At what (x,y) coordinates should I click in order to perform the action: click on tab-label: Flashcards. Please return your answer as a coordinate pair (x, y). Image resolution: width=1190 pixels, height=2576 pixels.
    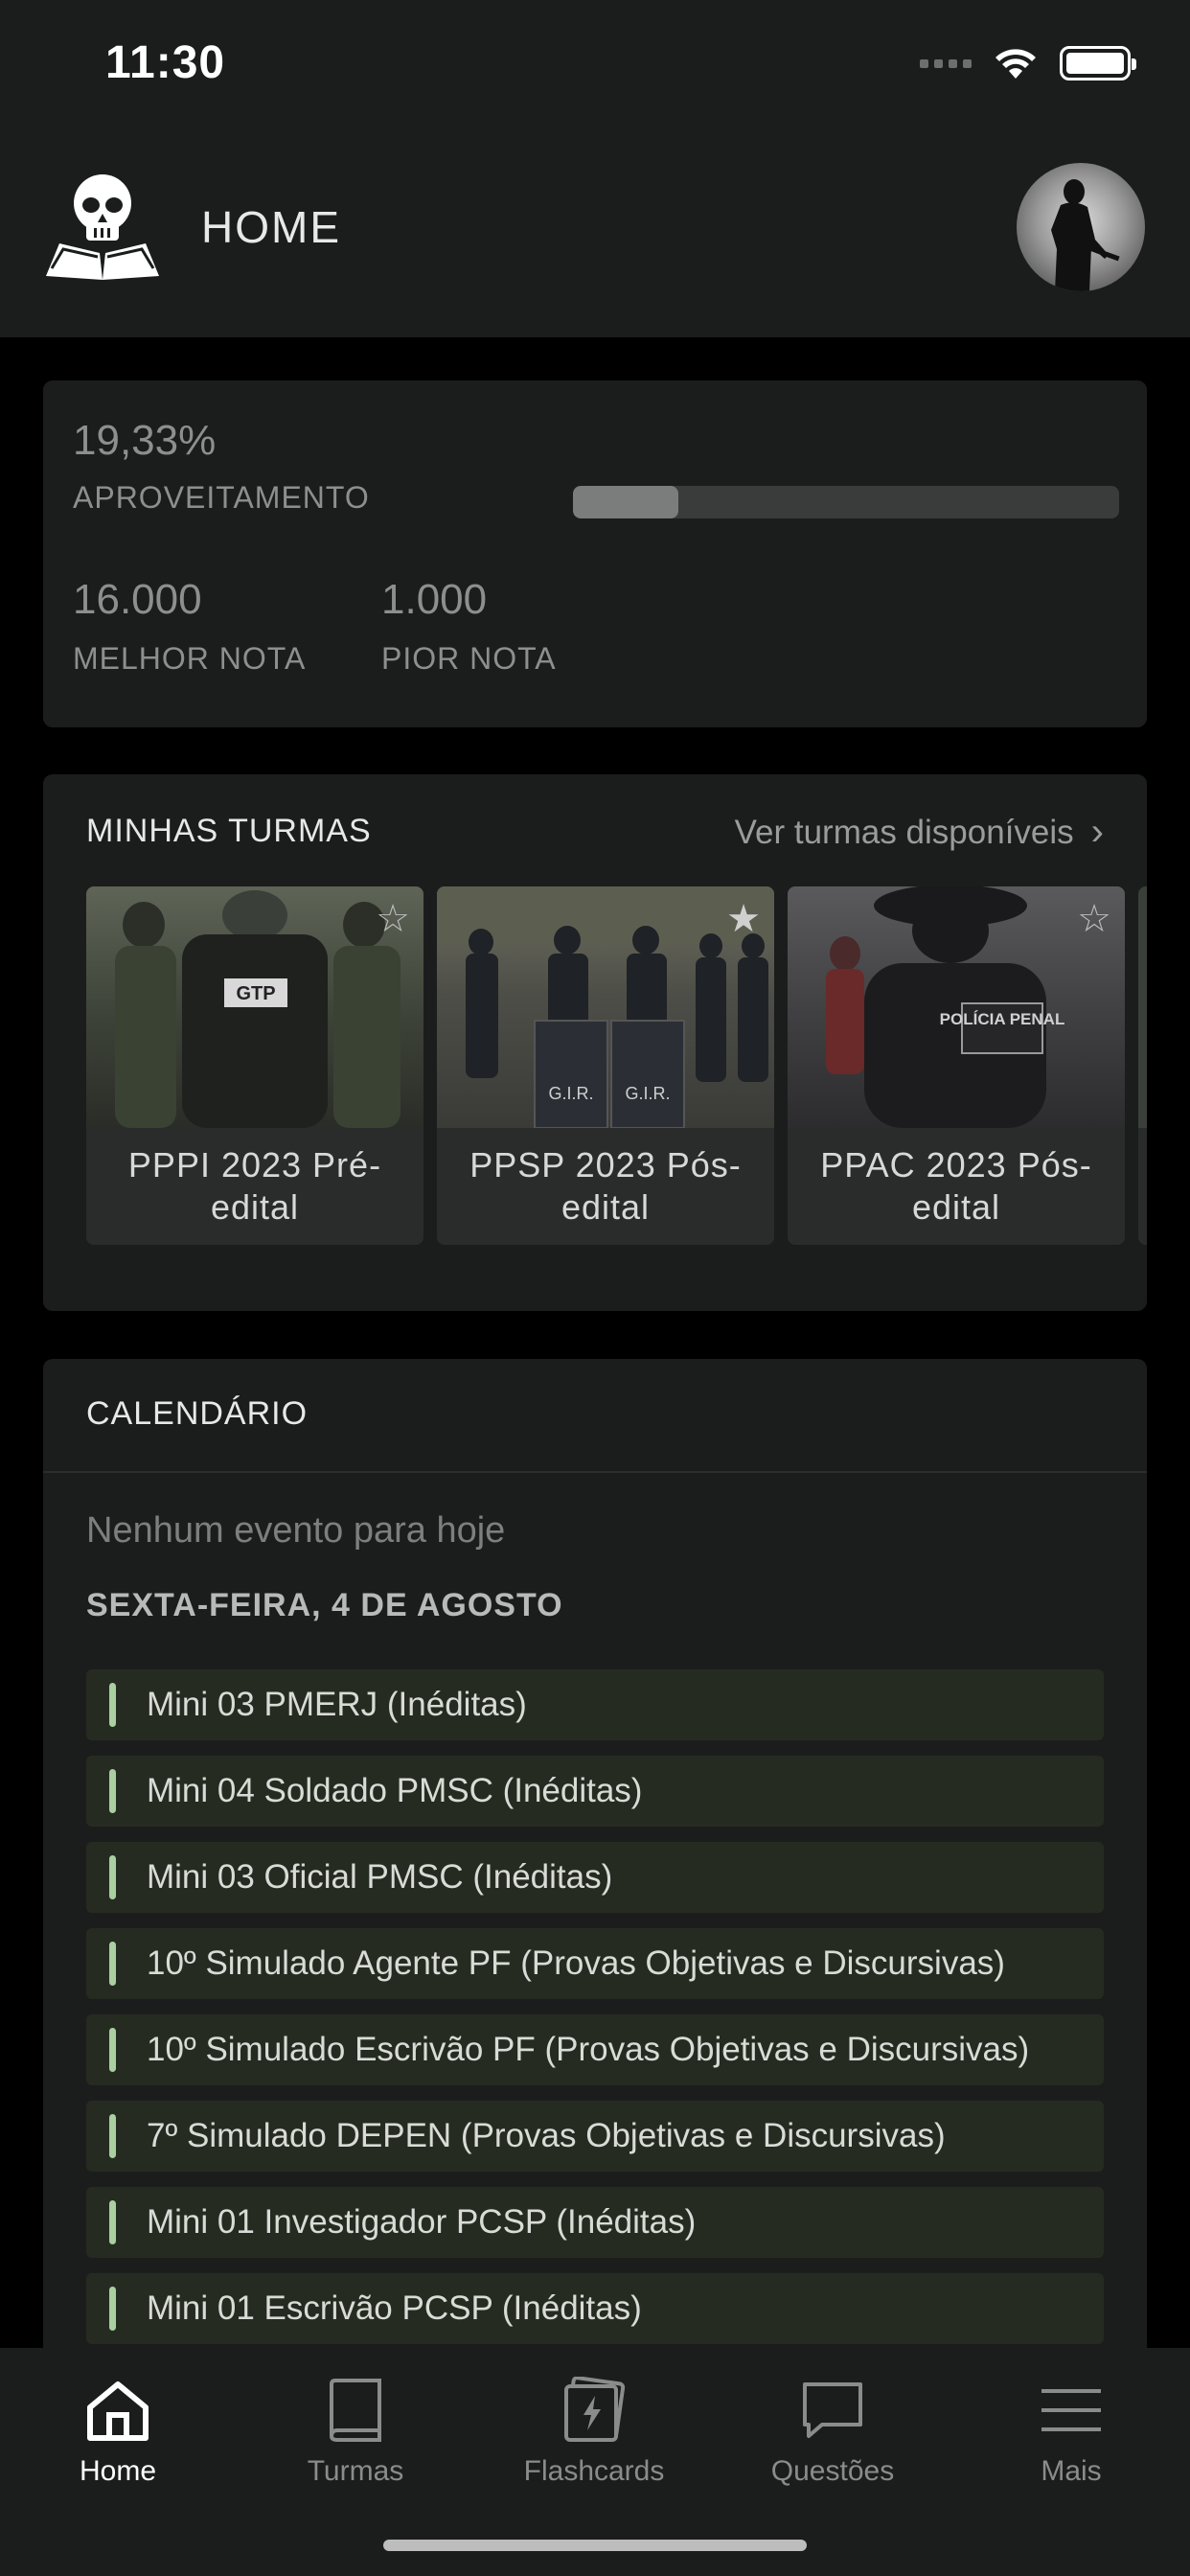
    Looking at the image, I should click on (594, 2471).